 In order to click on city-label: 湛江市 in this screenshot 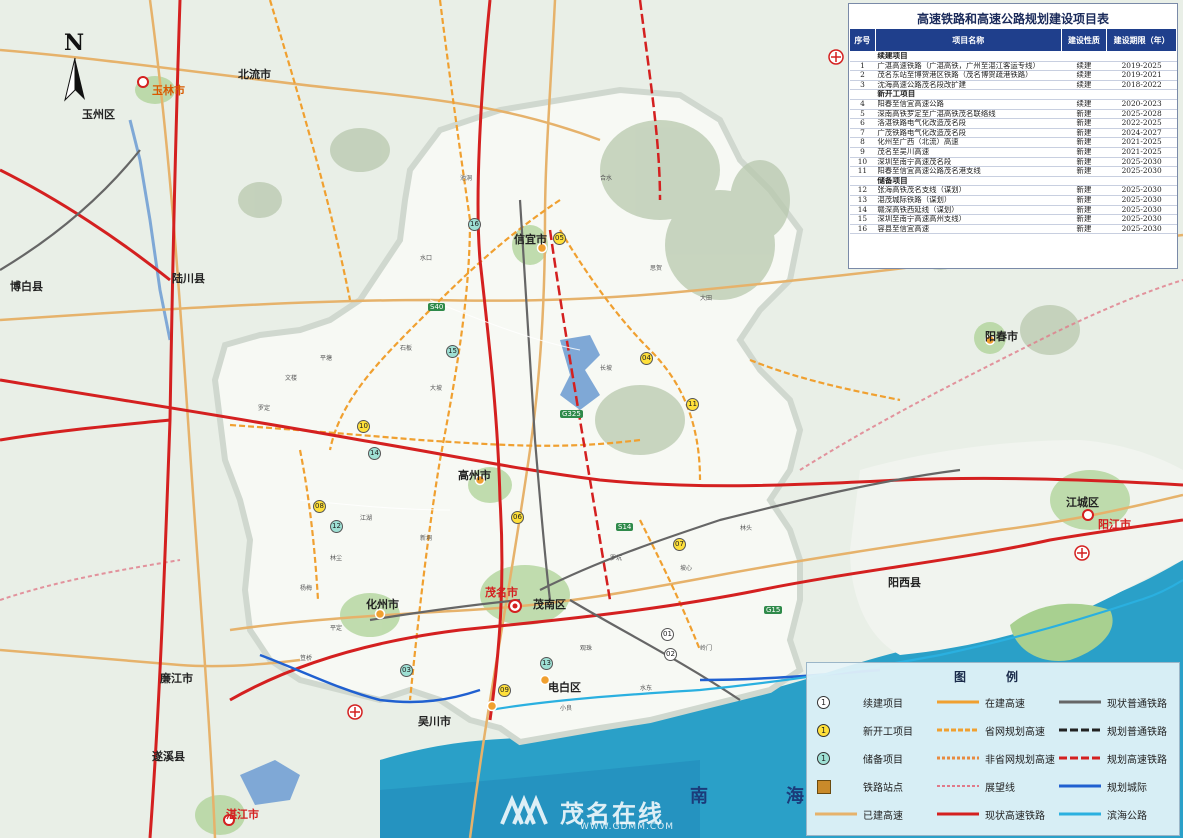, I will do `click(242, 814)`.